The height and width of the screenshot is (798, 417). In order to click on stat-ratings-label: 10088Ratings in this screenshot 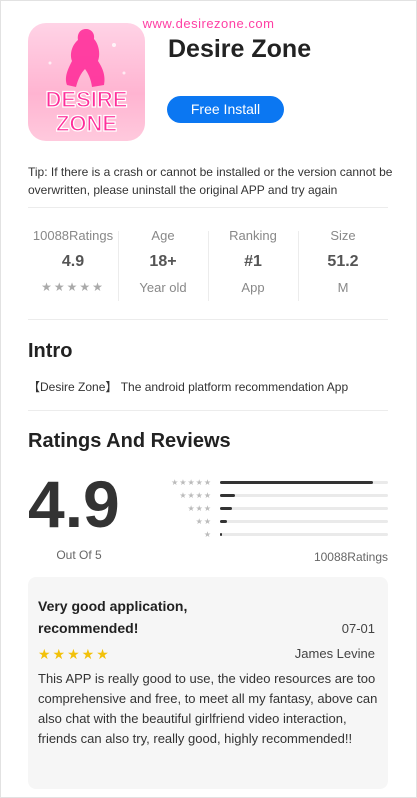, I will do `click(73, 235)`.